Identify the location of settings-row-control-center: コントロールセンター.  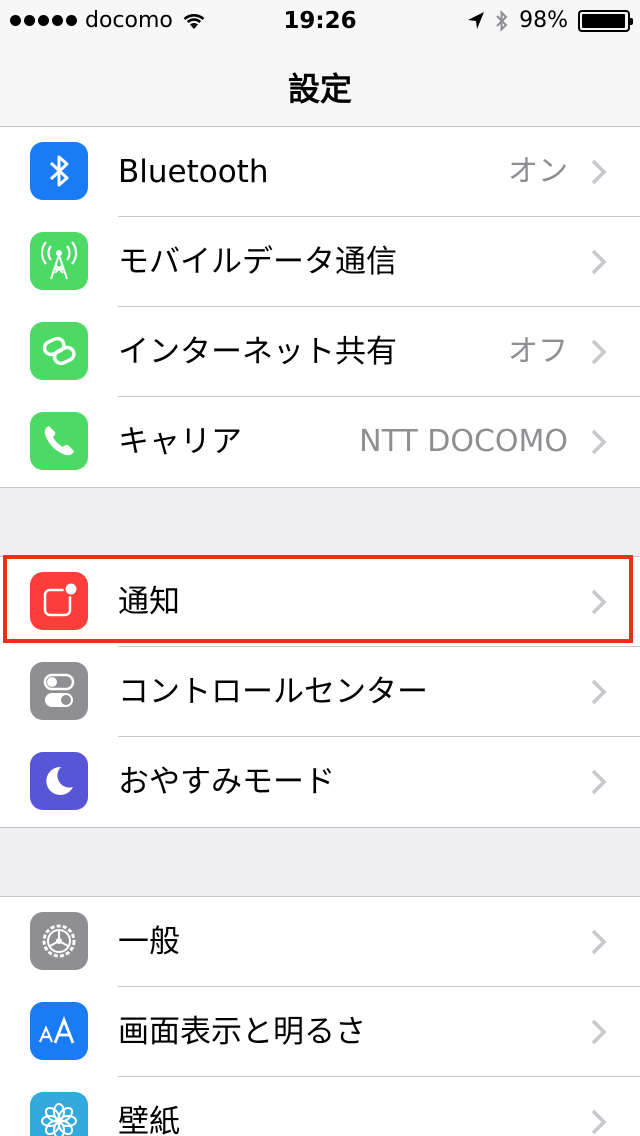
(320, 692).